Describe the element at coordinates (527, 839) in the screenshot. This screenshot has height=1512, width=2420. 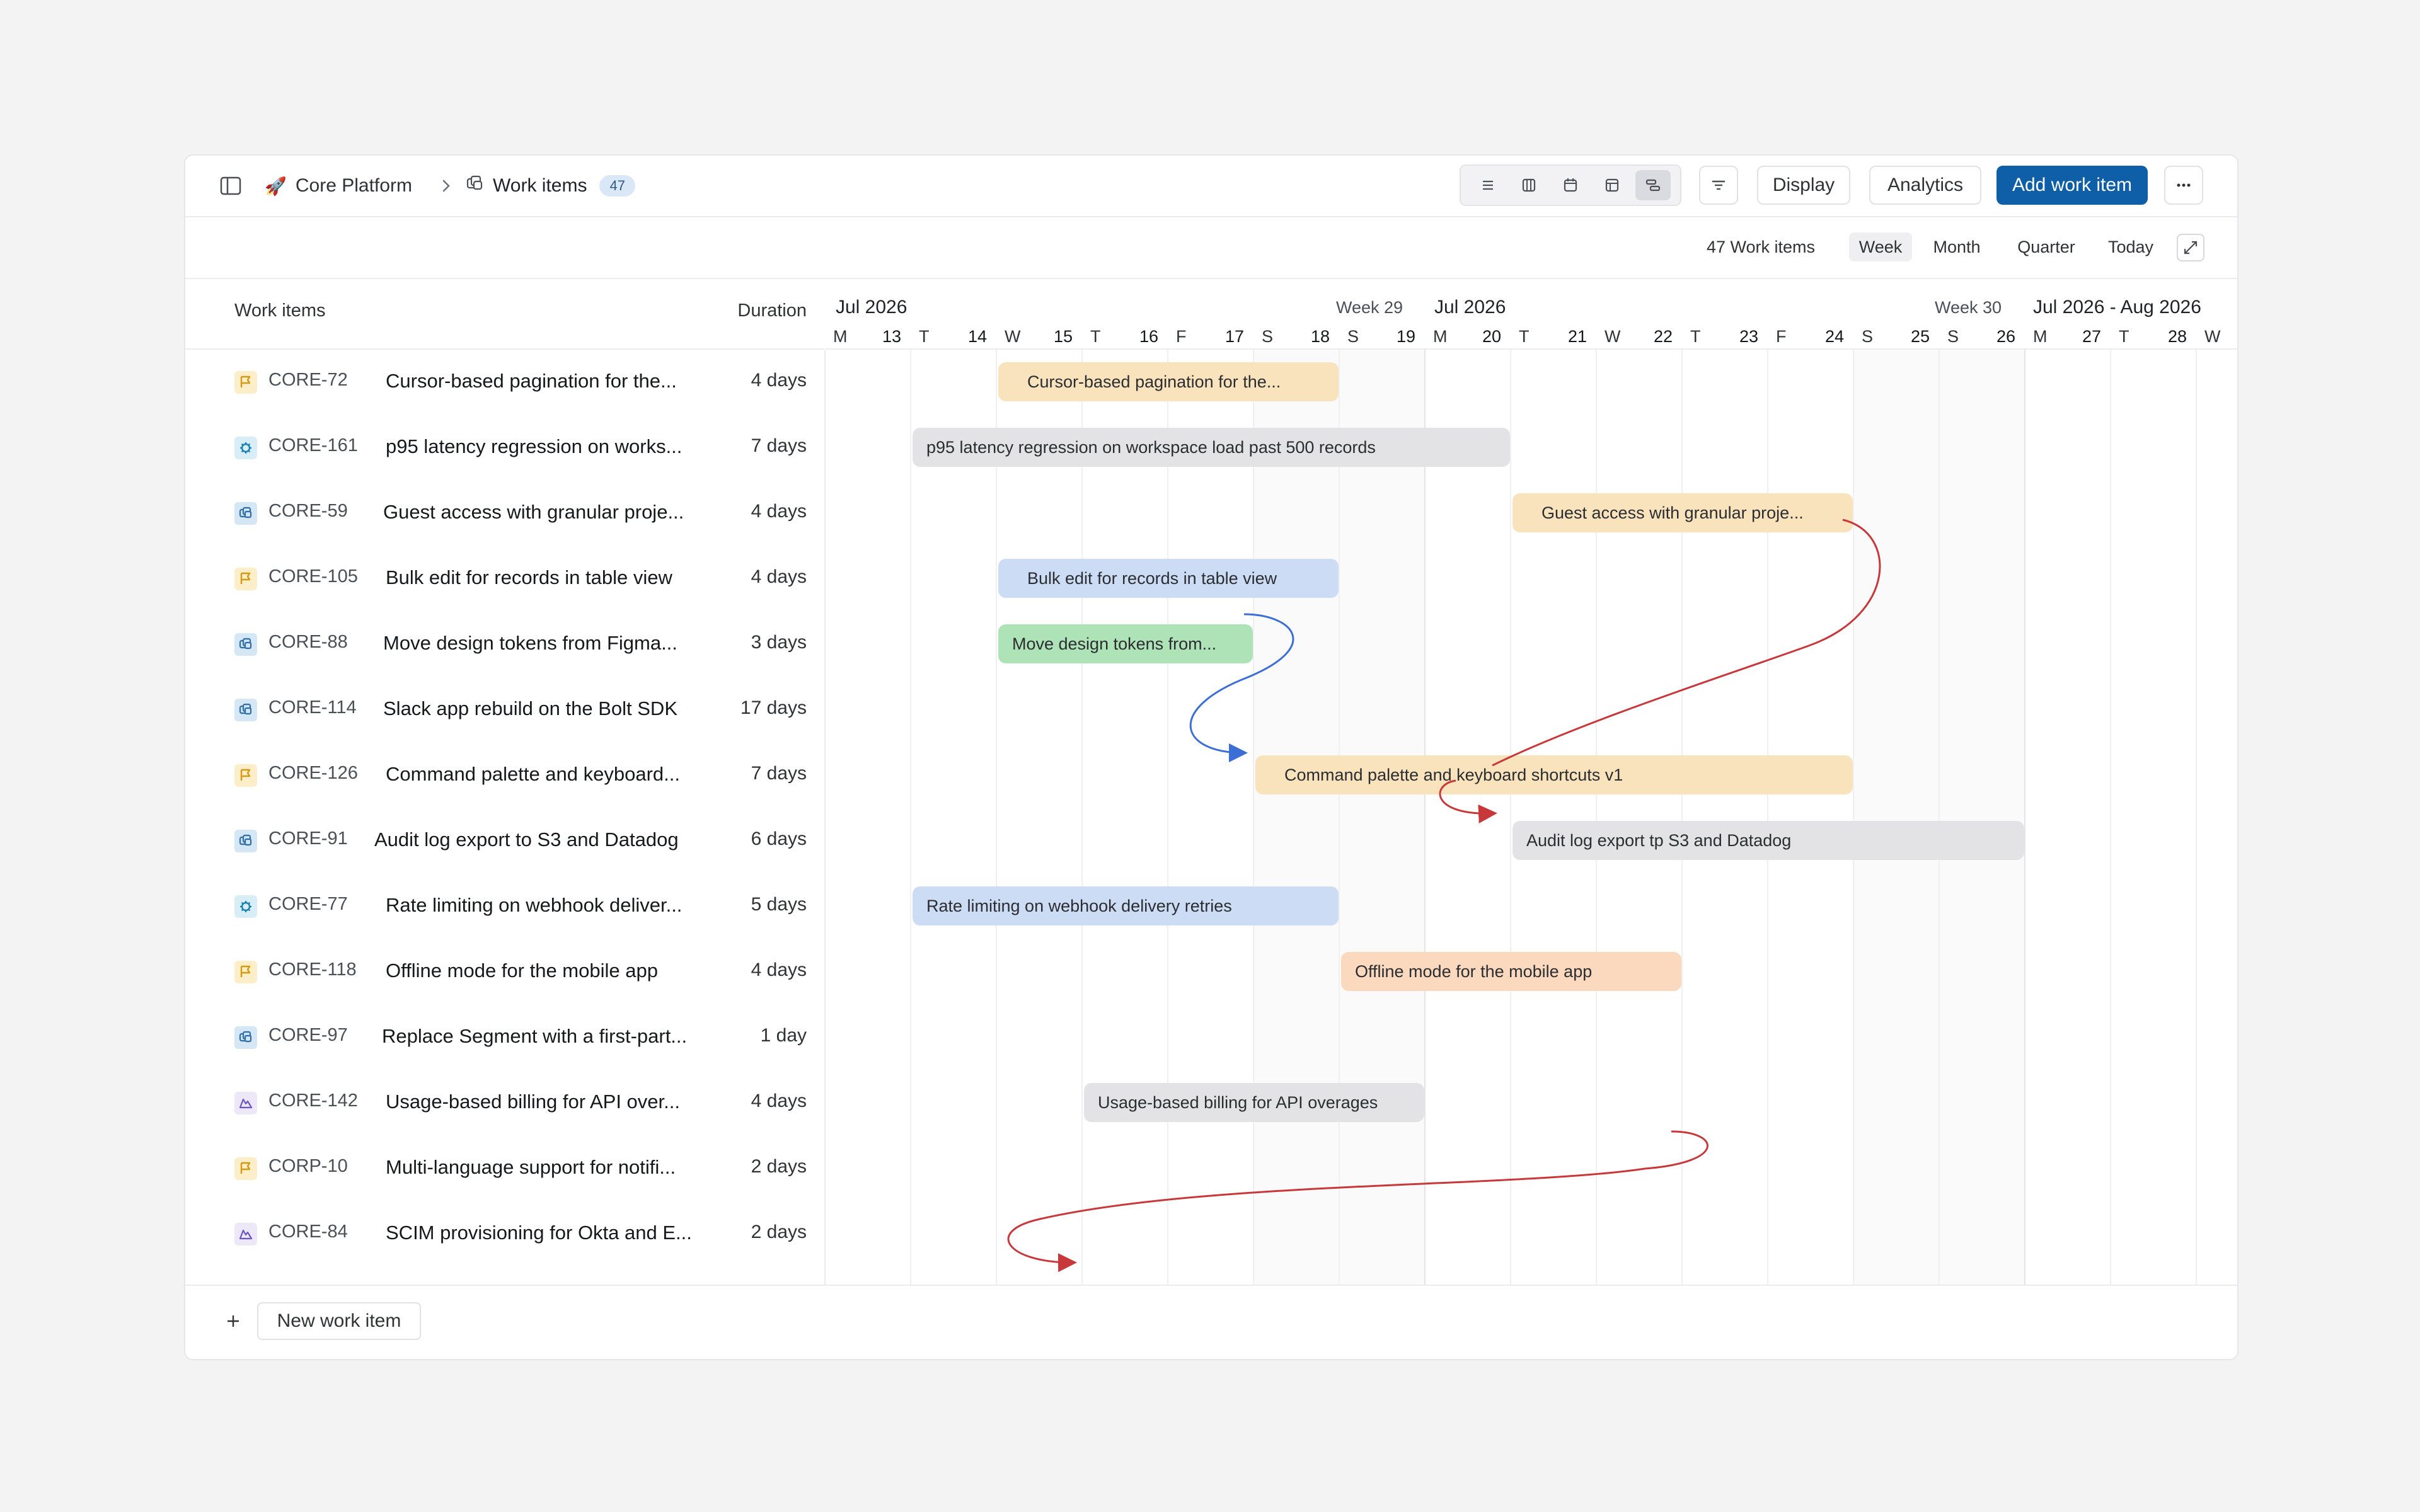
I see `work-item-title: Audit log export to S3 and Datadog` at that location.